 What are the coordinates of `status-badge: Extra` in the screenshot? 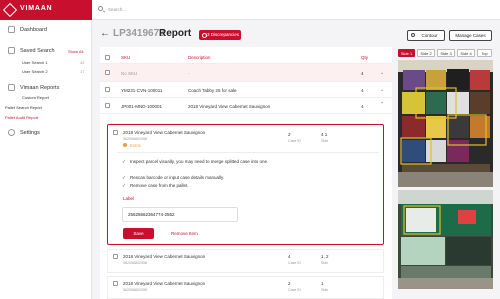 It's located at (135, 145).